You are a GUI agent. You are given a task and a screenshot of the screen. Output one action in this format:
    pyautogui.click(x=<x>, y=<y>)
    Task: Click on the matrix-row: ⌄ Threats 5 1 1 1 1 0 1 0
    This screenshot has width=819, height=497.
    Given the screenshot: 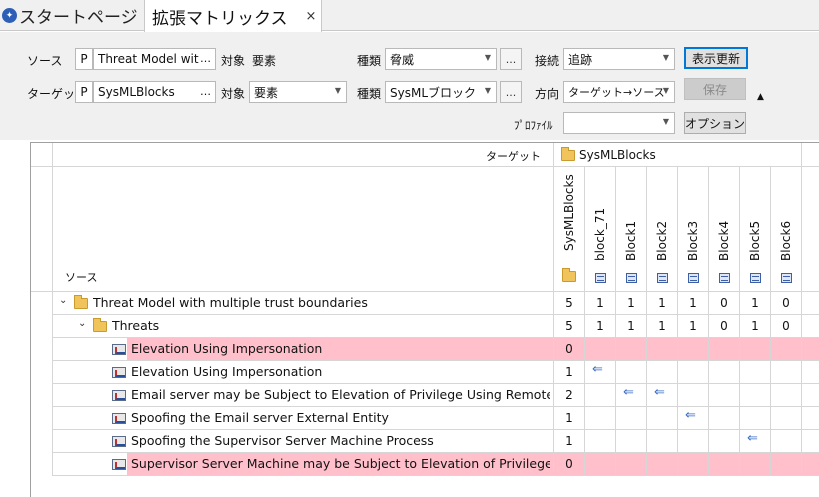 What is the action you would take?
    pyautogui.click(x=425, y=326)
    